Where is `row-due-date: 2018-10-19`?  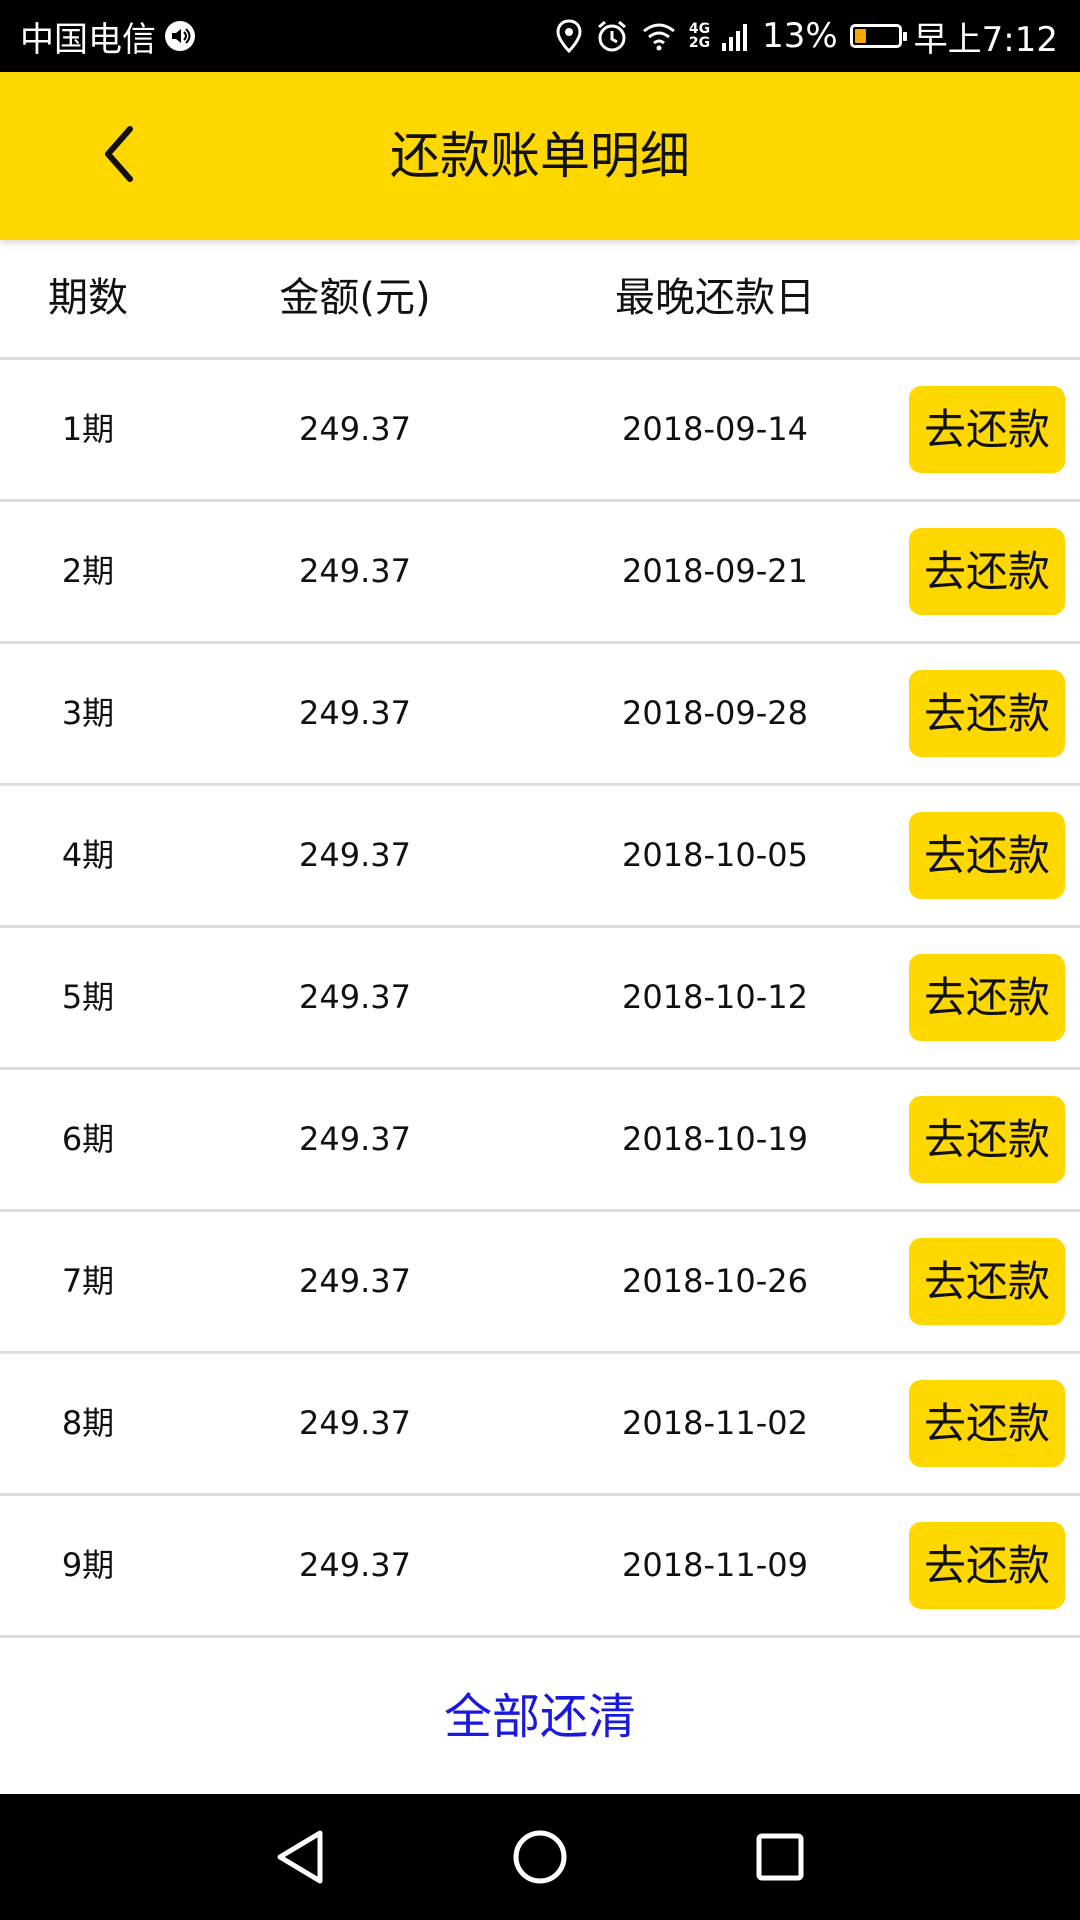 row-due-date: 2018-10-19 is located at coordinates (715, 1139).